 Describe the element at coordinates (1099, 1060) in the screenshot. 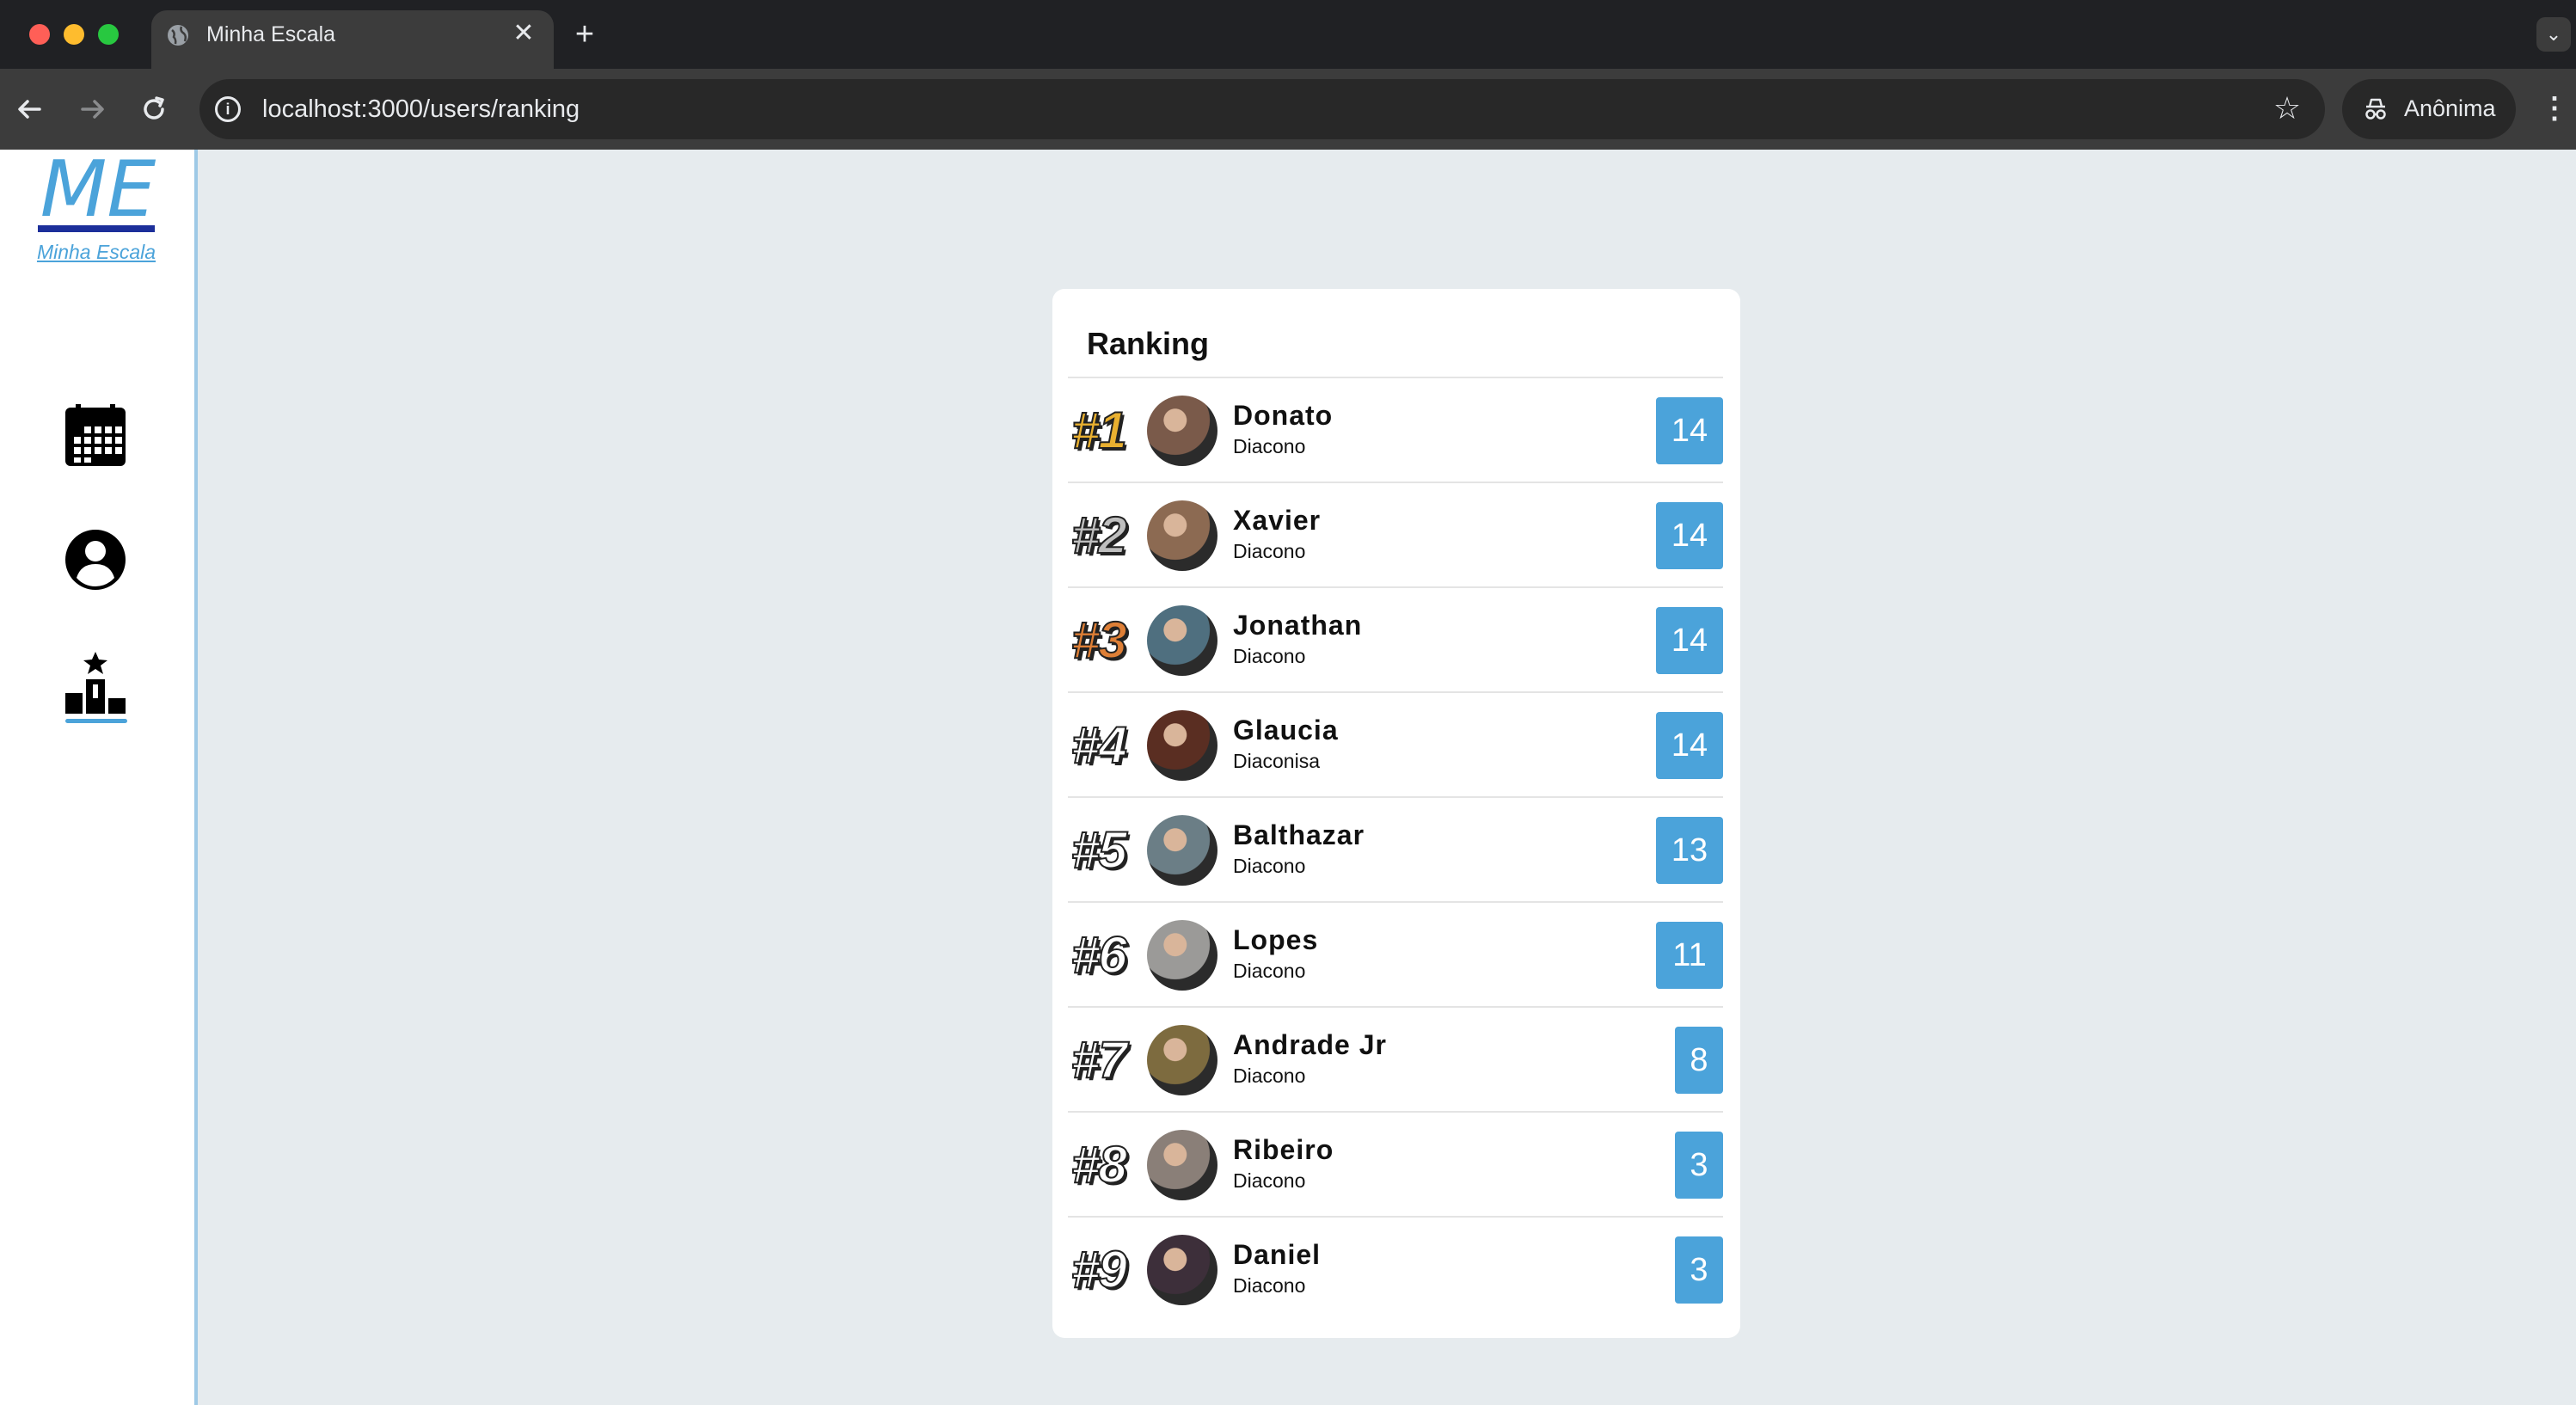

I see `rank-position: #7` at that location.